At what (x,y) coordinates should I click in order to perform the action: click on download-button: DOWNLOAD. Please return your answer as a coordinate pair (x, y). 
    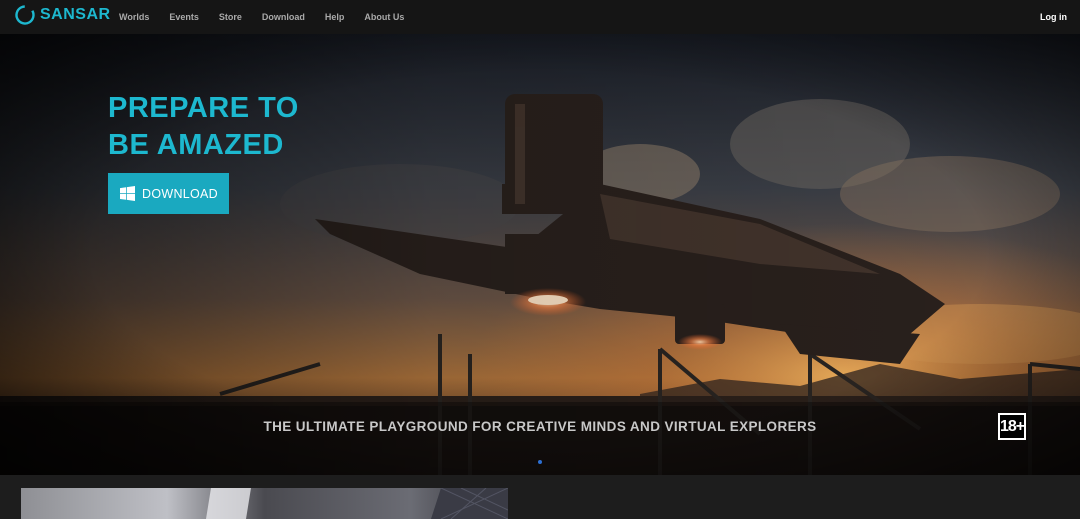
    Looking at the image, I should click on (168, 193).